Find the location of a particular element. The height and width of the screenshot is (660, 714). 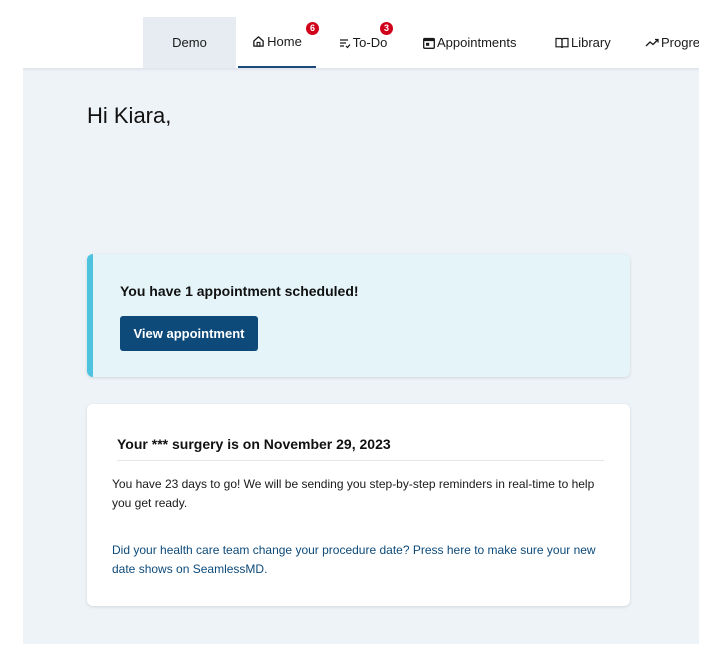

appointment-card-title: You have 1 appointment scheduled! is located at coordinates (239, 291).